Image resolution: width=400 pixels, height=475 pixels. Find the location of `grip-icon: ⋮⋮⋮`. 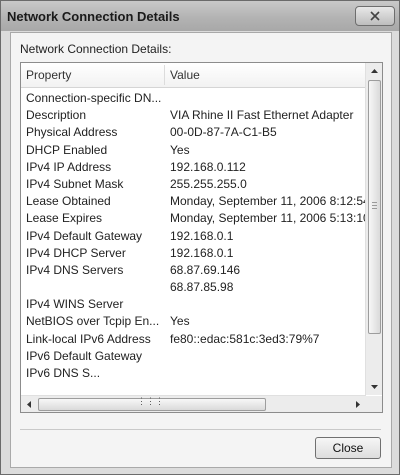

grip-icon: ⋮⋮⋮ is located at coordinates (150, 401).